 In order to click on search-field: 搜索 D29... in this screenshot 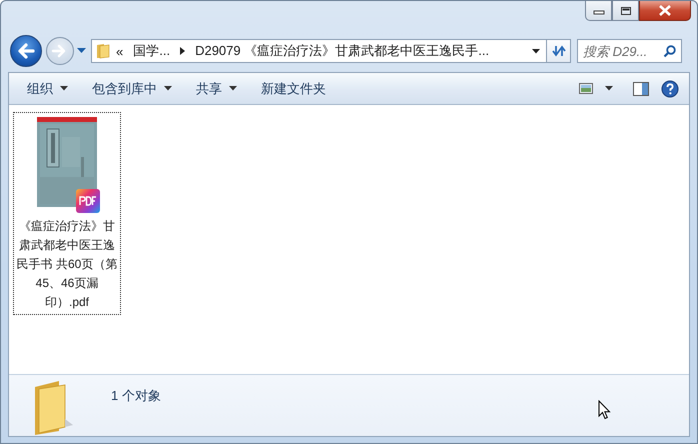, I will do `click(629, 51)`.